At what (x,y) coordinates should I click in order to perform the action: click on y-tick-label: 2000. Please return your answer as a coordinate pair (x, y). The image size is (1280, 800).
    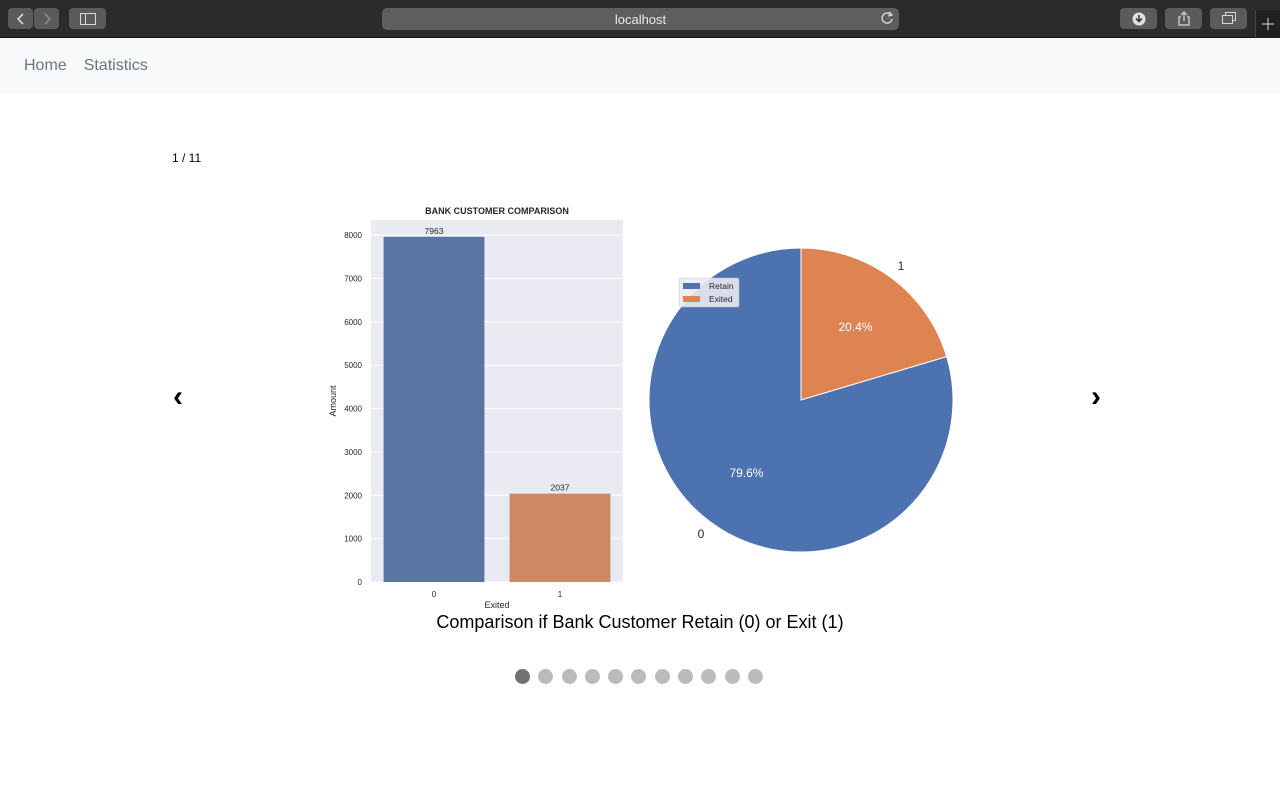
    Looking at the image, I should click on (353, 495).